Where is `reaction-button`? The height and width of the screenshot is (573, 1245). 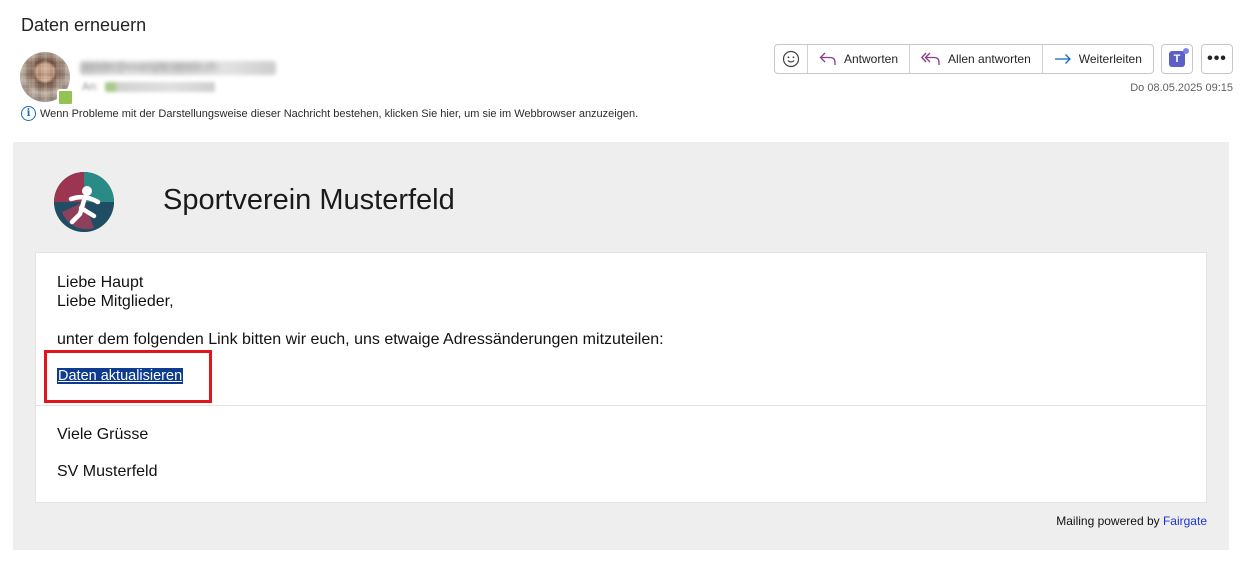 reaction-button is located at coordinates (791, 59).